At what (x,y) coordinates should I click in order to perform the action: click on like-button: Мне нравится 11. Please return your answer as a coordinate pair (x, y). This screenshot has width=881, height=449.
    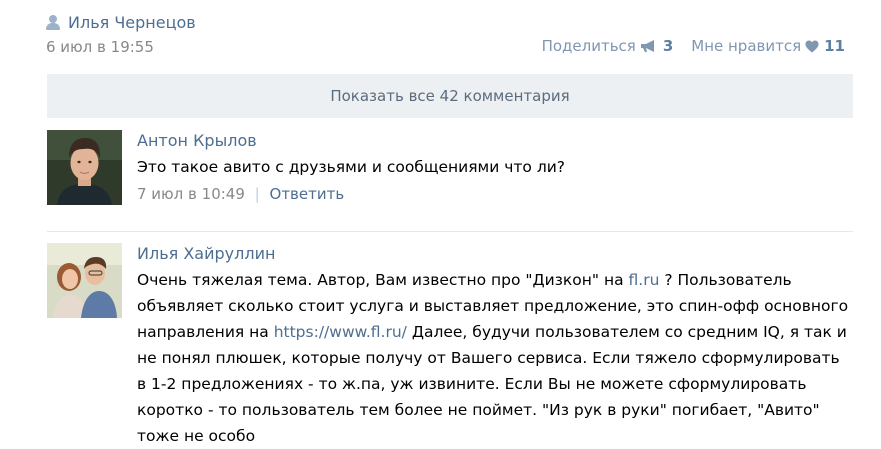
    Looking at the image, I should click on (768, 46).